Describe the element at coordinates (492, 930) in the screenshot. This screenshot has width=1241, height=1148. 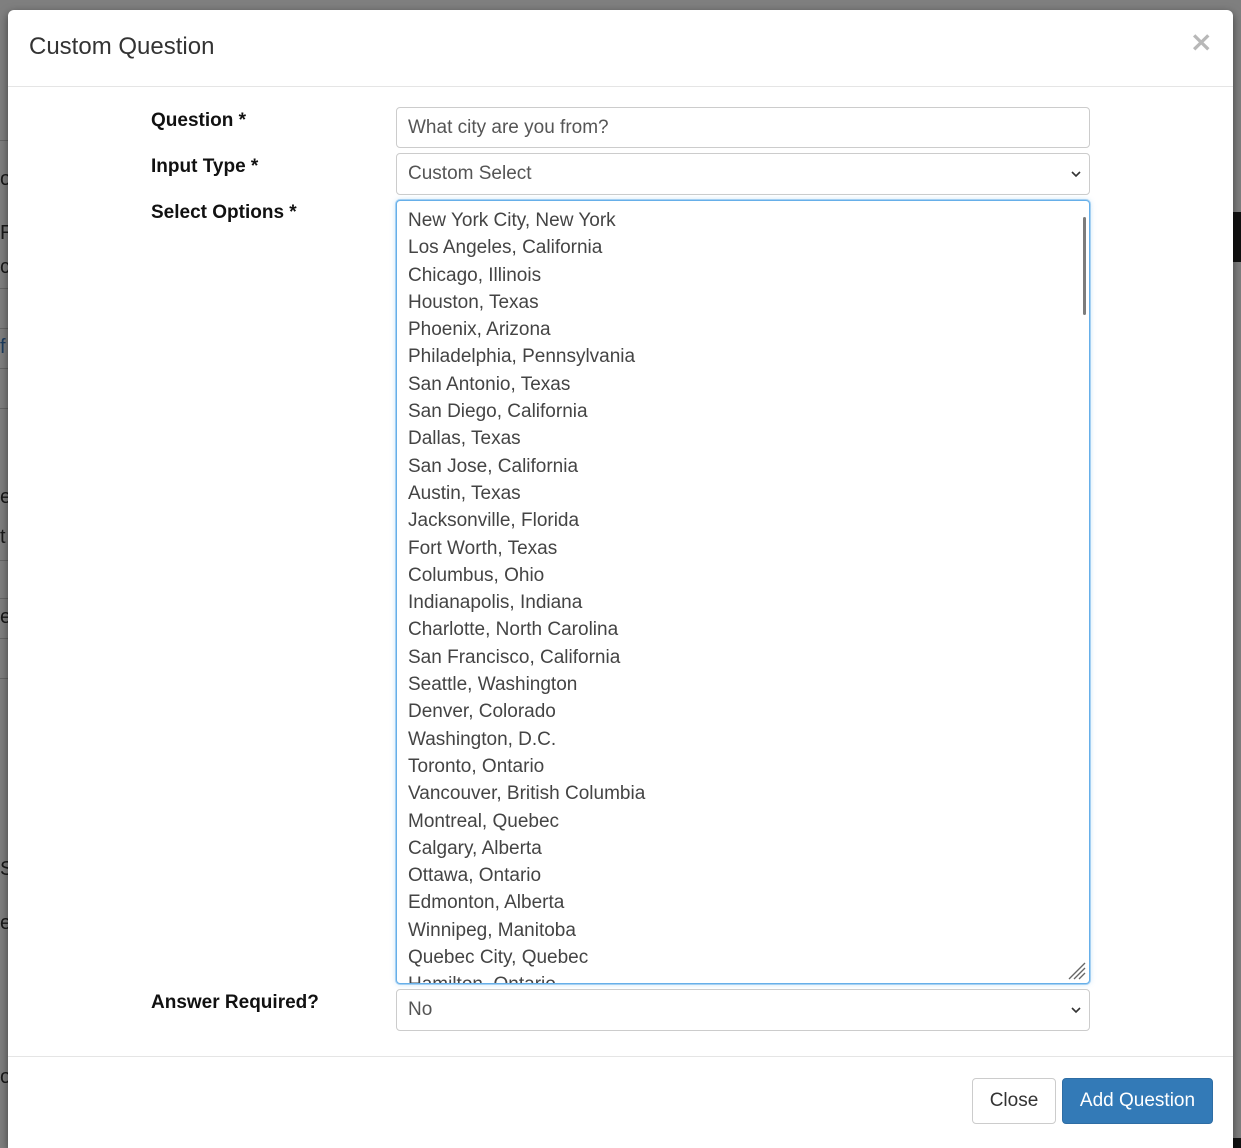
I see `option-line: Winnipeg, Manitoba` at that location.